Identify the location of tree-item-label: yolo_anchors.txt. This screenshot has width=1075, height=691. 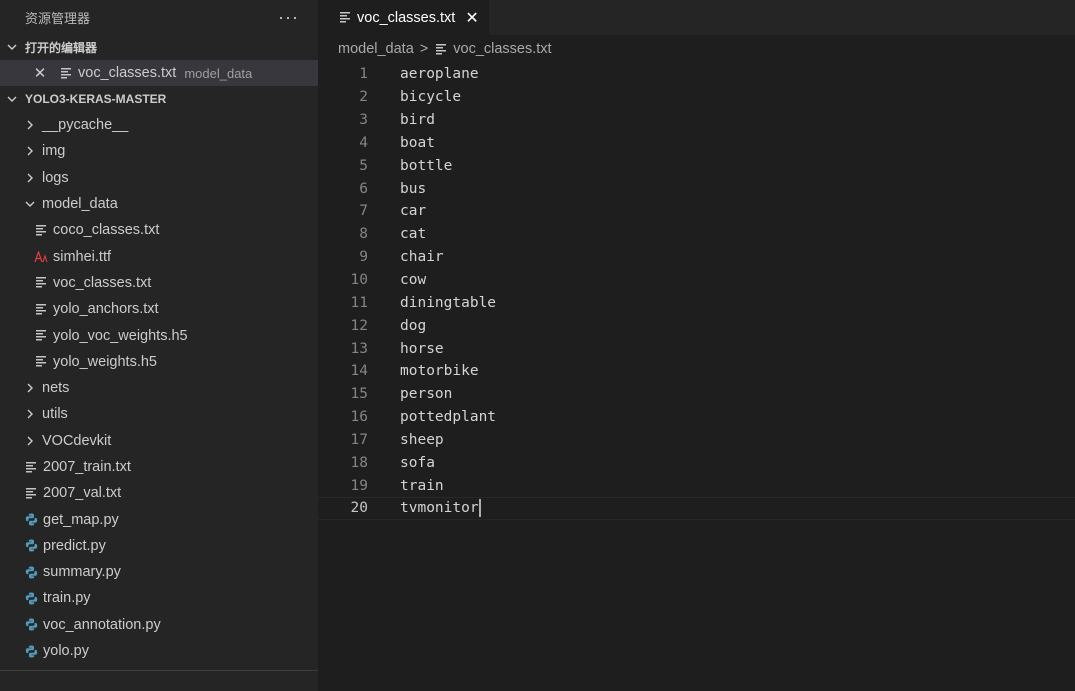
(106, 309).